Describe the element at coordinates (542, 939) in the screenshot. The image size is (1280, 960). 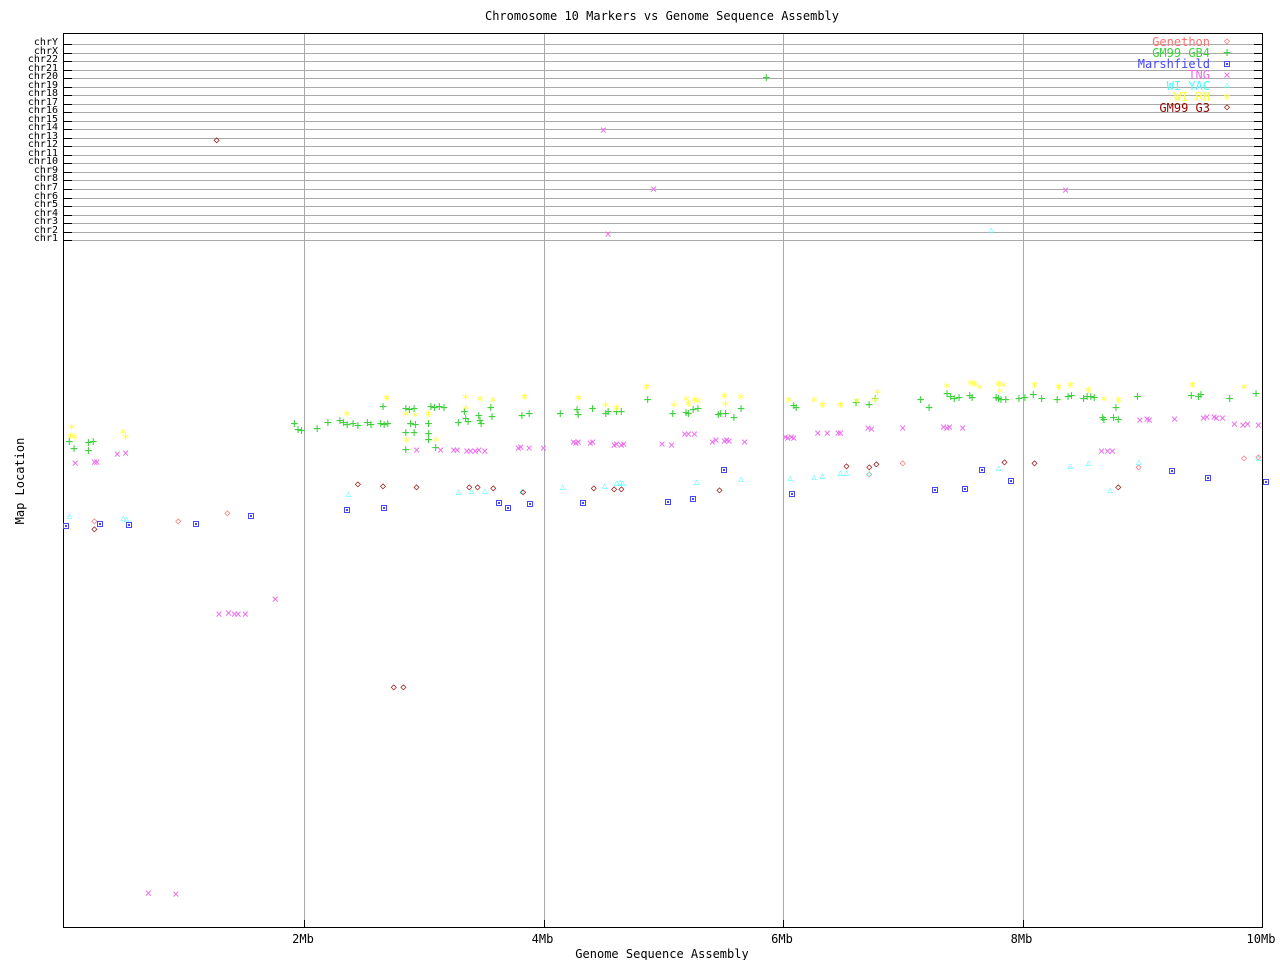
I see `x-tick-label-4Mb: 4Mb` at that location.